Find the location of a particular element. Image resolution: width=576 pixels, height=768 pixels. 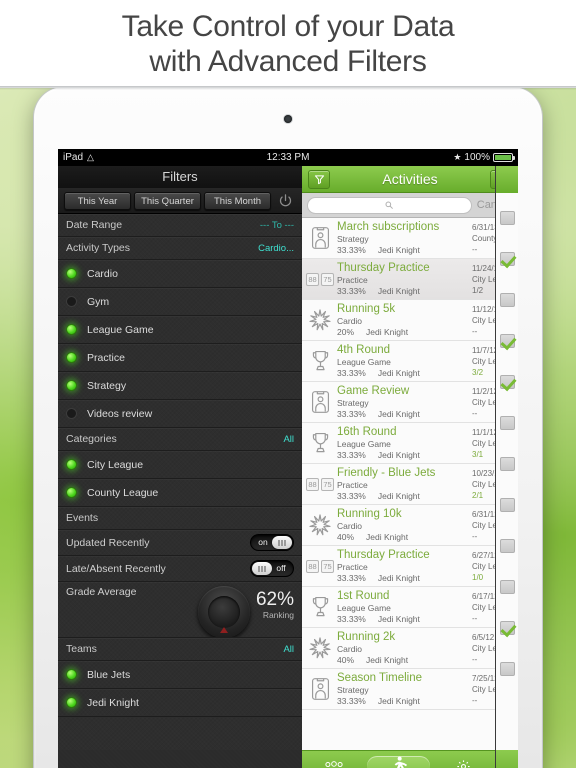

late-absent-toggle: off is located at coordinates (272, 568).